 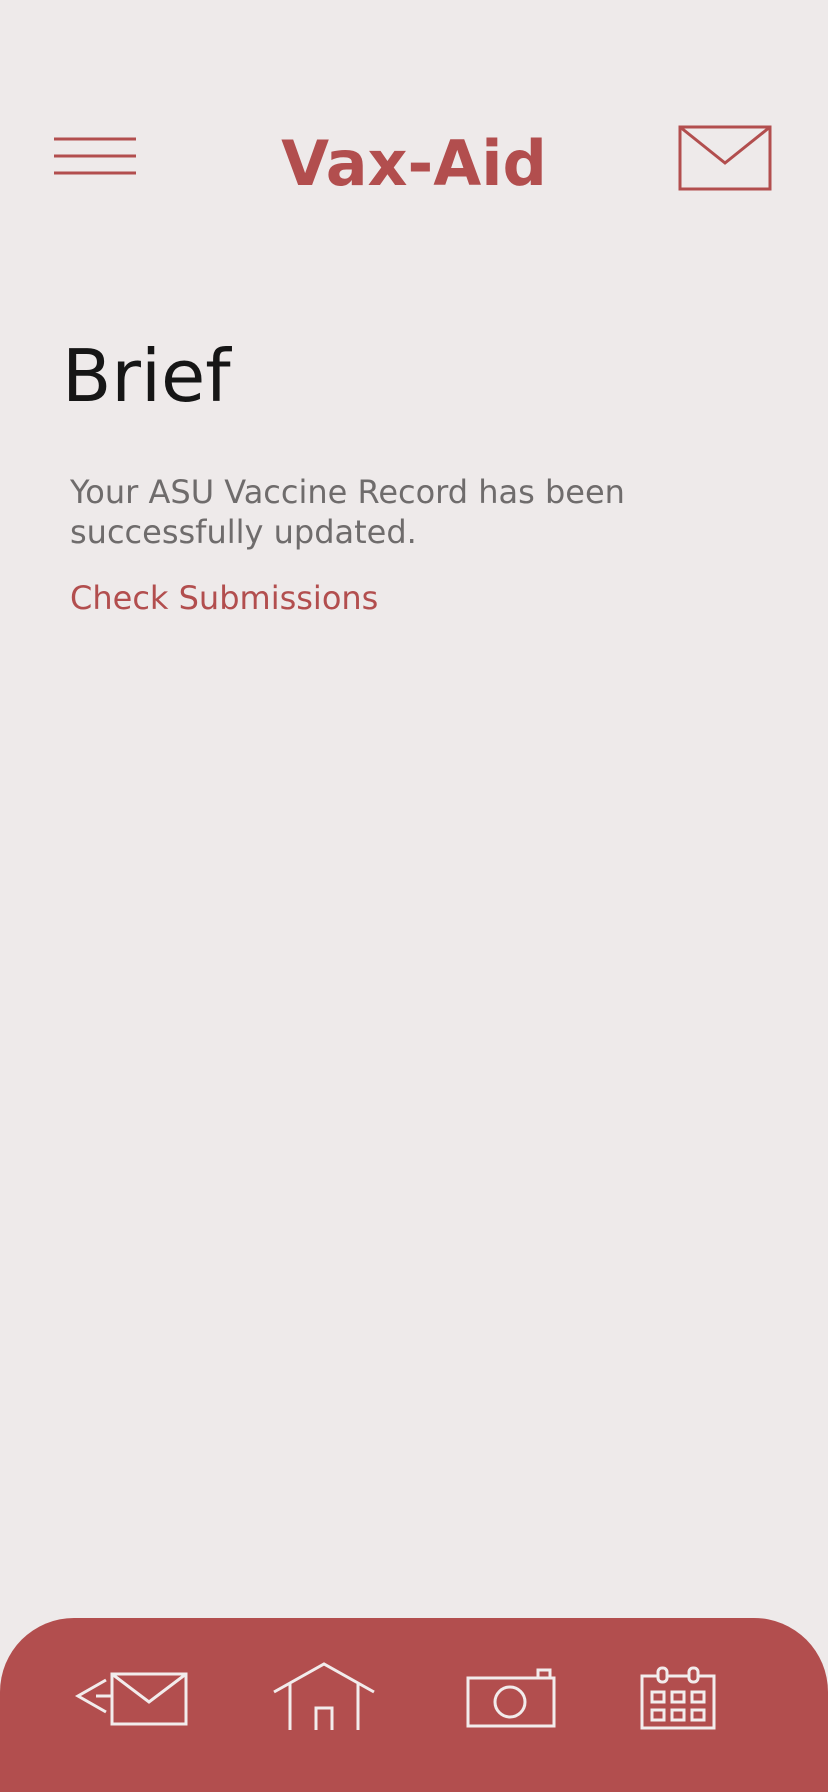 I want to click on send-mail-icon, so click(x=131, y=1699).